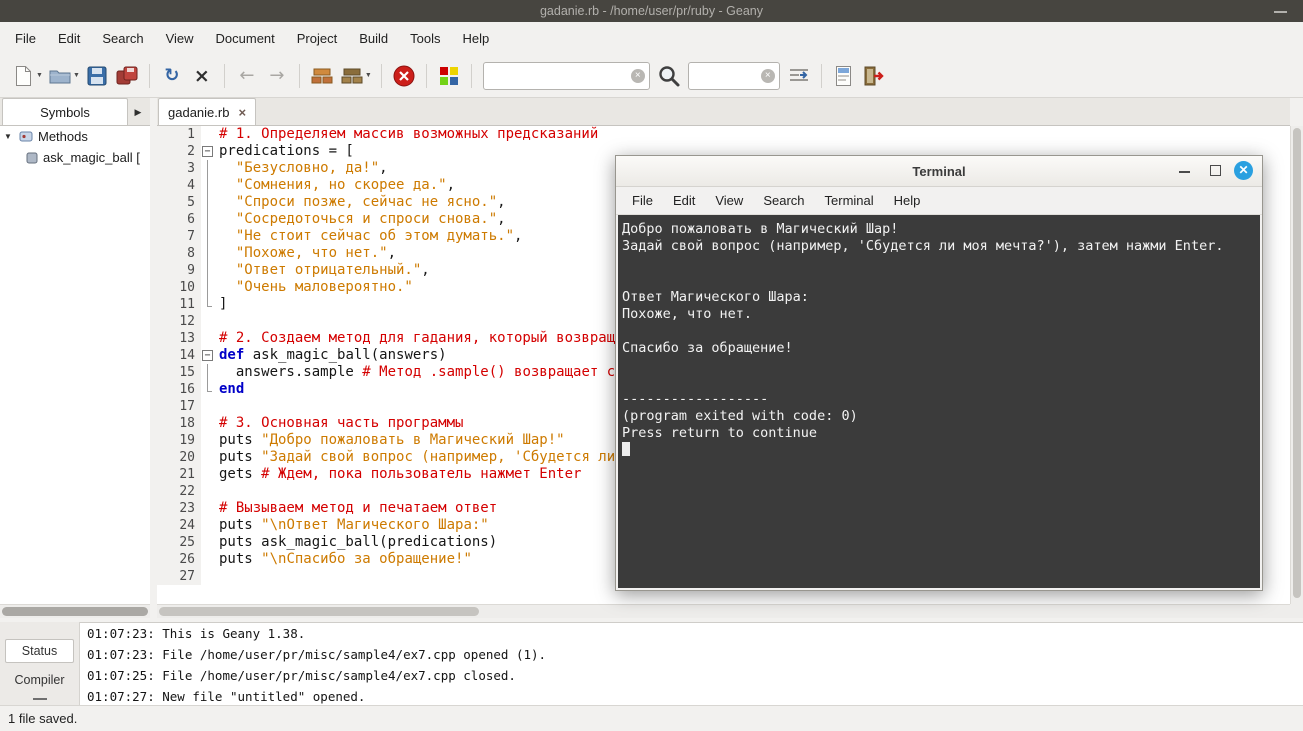 The width and height of the screenshot is (1303, 731). I want to click on terminal-menu-file: File, so click(642, 200).